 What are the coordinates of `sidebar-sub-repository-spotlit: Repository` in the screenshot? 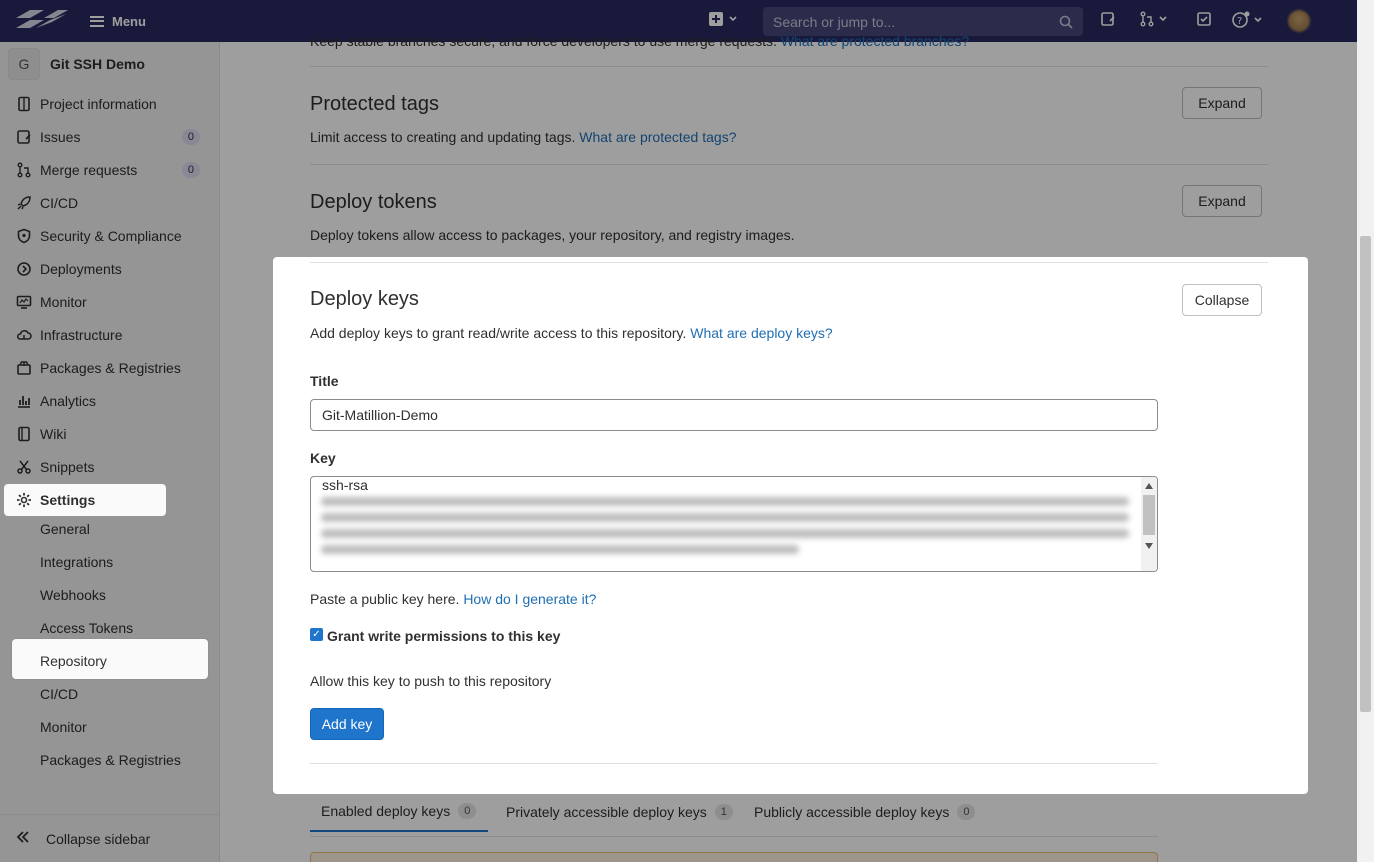 It's located at (73, 661).